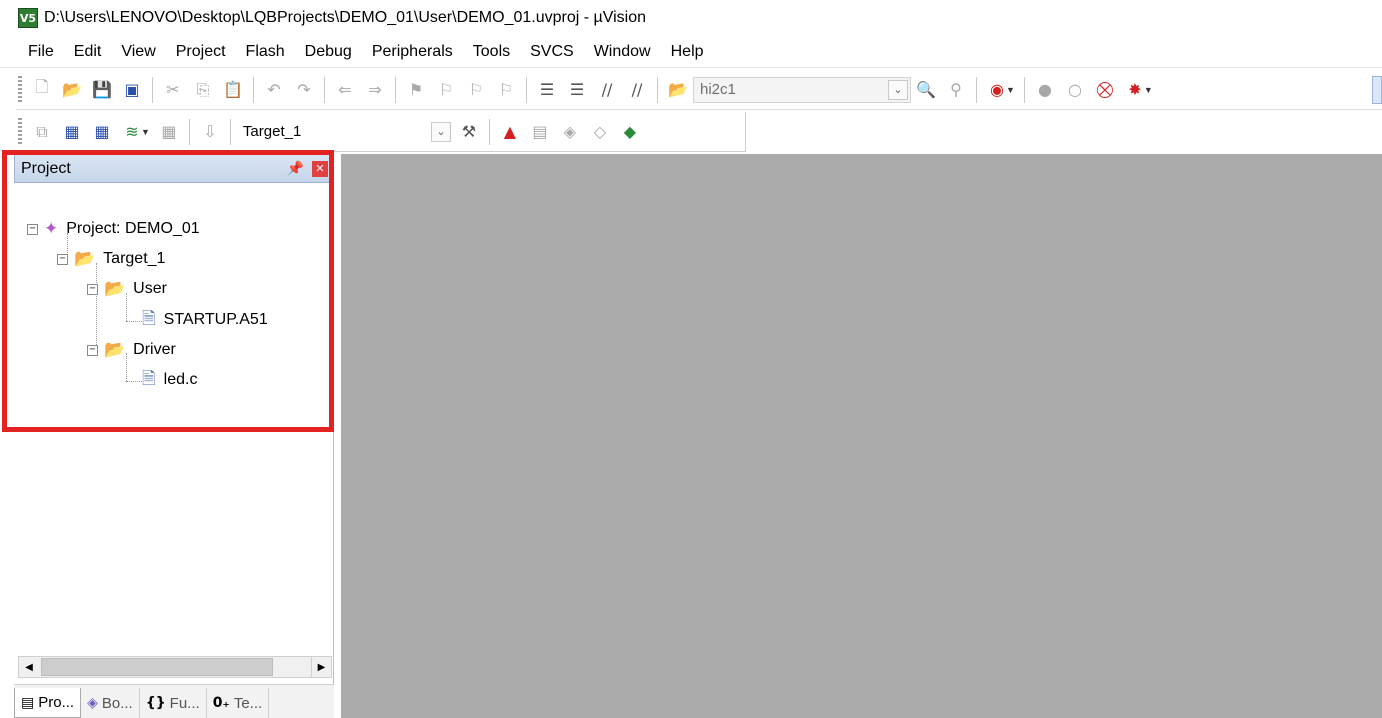 Image resolution: width=1382 pixels, height=718 pixels. Describe the element at coordinates (344, 131) in the screenshot. I see `target-select: Target_1 ⌄` at that location.